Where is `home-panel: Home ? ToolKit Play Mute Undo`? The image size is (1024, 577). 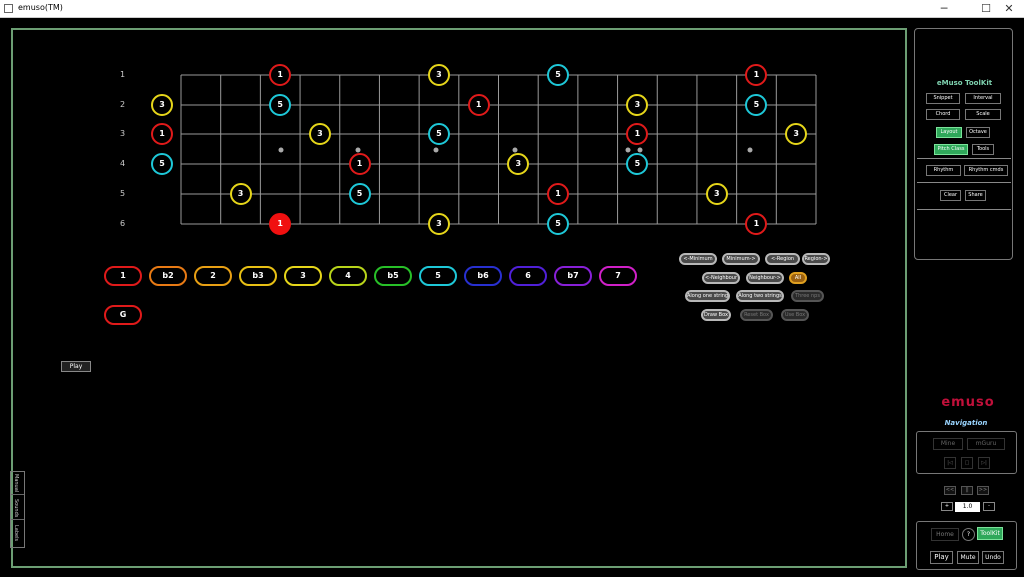
home-panel: Home ? ToolKit Play Mute Undo is located at coordinates (966, 545).